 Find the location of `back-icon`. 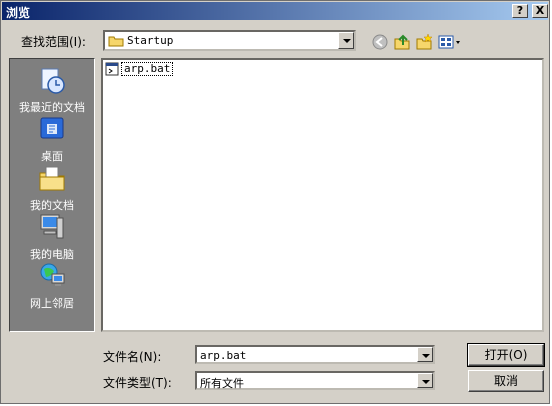

back-icon is located at coordinates (380, 42).